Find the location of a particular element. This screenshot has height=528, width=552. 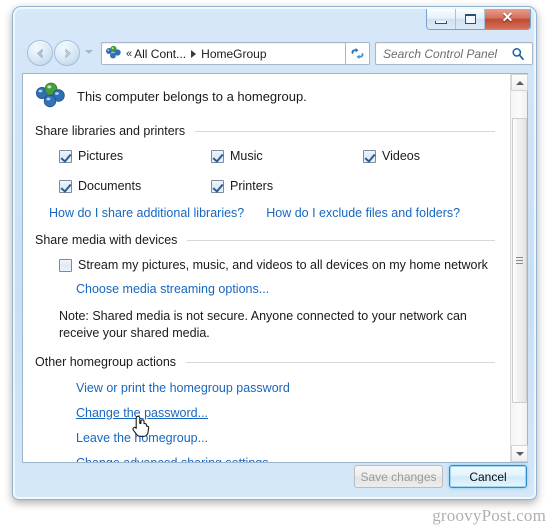

checkbox-row: Pictures Music Videos is located at coordinates (277, 156).